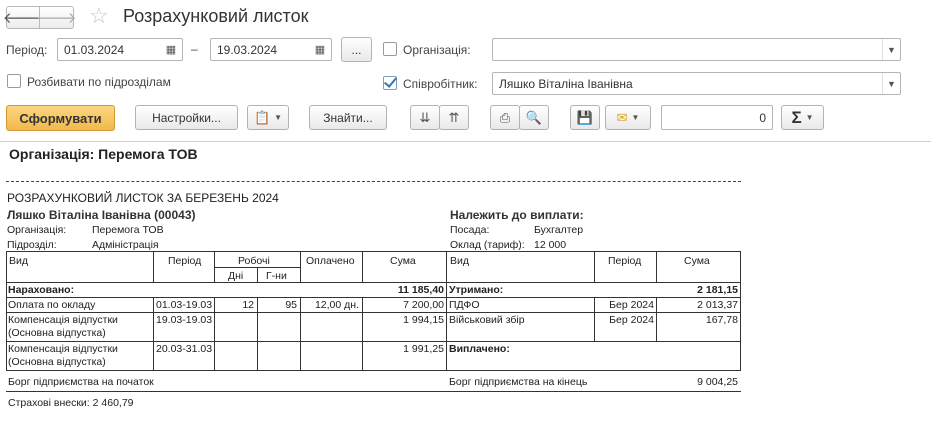  I want to click on department-value: Адміністрація, so click(125, 245).